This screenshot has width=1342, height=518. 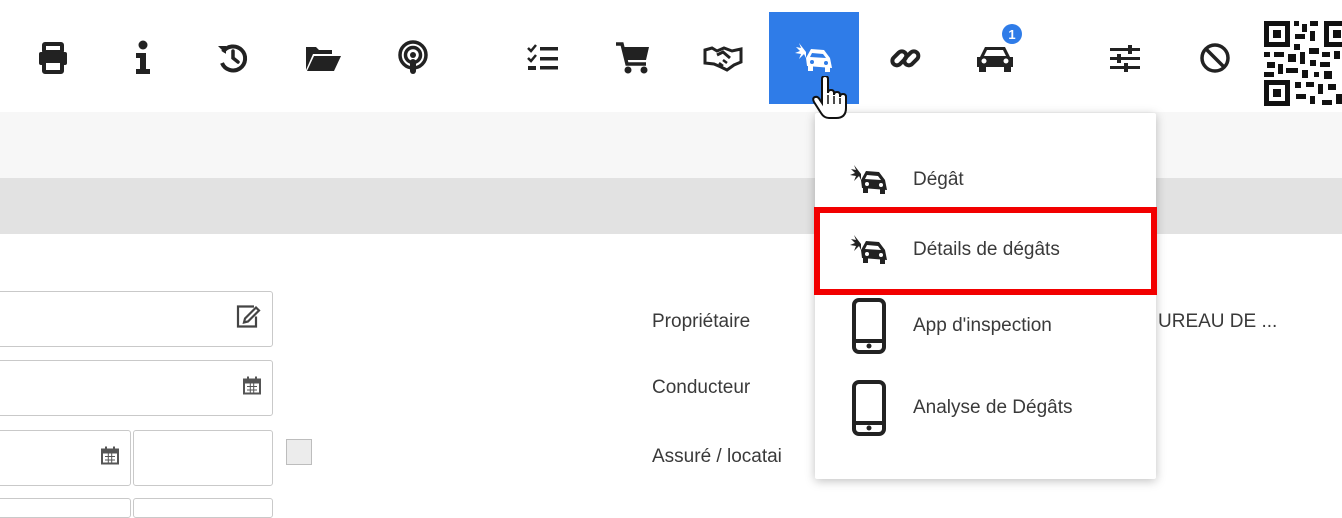 I want to click on print-icon, so click(x=53, y=58).